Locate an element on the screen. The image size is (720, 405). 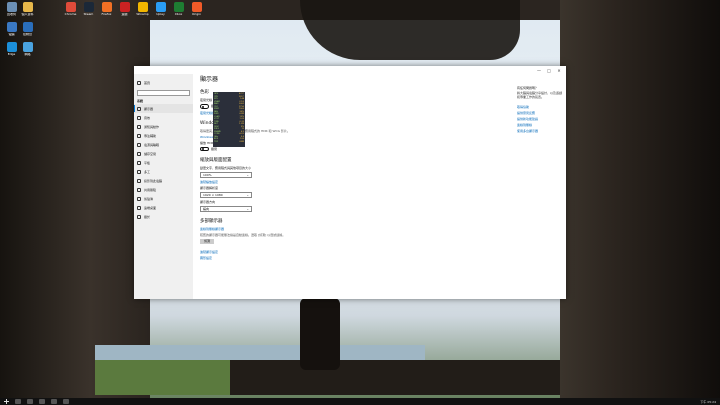
sidebar-item-label: 音效 is located at coordinates (147, 117).